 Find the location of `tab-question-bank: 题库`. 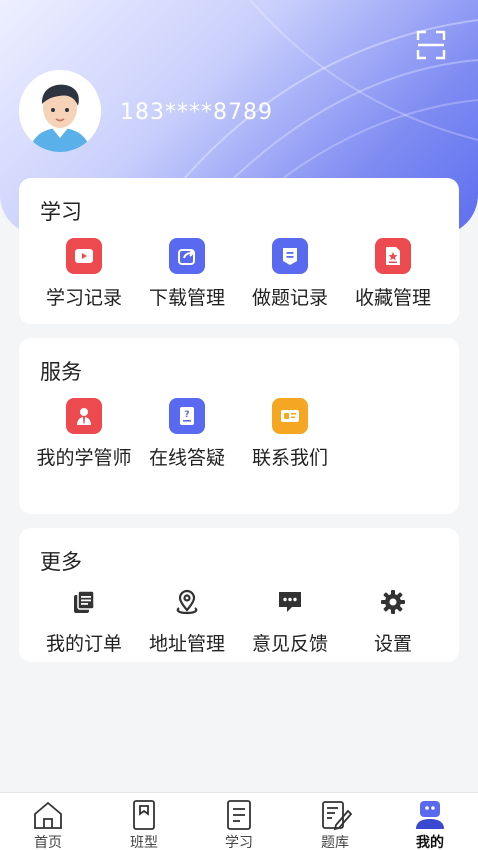

tab-question-bank: 题库 is located at coordinates (335, 821).